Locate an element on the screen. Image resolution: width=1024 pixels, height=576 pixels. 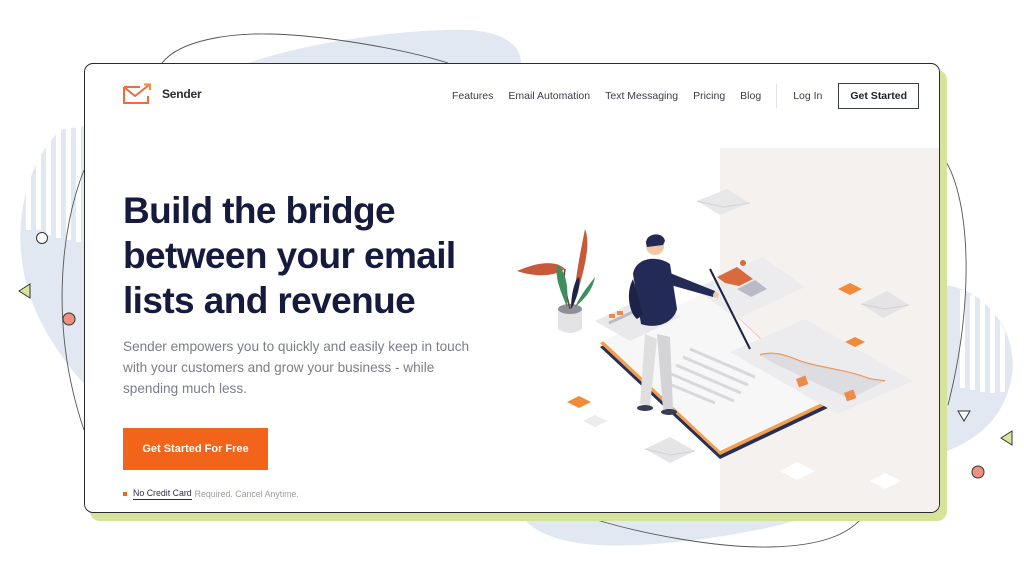
nav-link-features: Features is located at coordinates (472, 96).